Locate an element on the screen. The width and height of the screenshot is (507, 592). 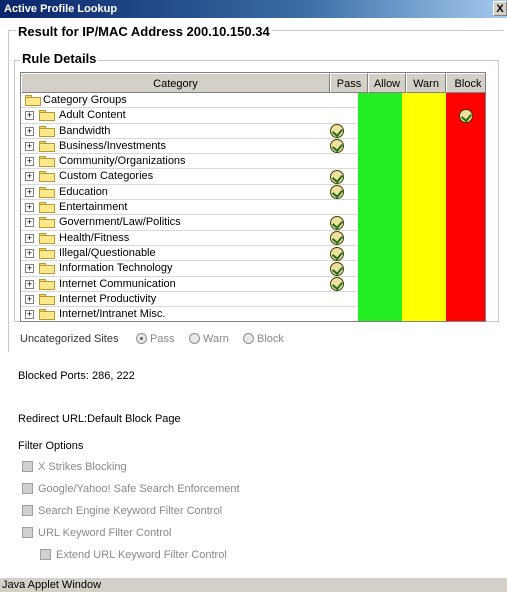
checkbox-label: Search Engine Keyword Filter Control is located at coordinates (130, 511).